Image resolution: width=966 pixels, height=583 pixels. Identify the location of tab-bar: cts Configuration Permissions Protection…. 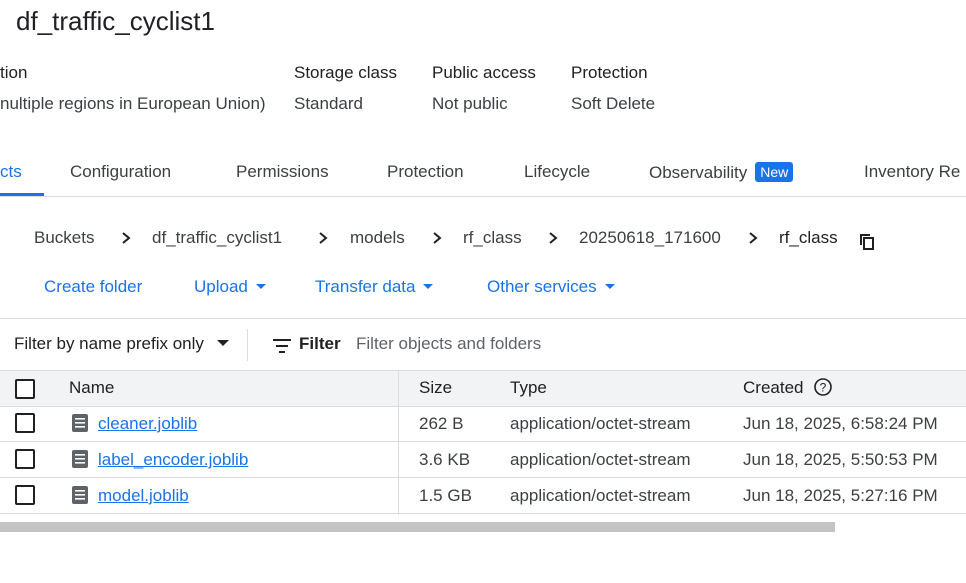
(483, 173).